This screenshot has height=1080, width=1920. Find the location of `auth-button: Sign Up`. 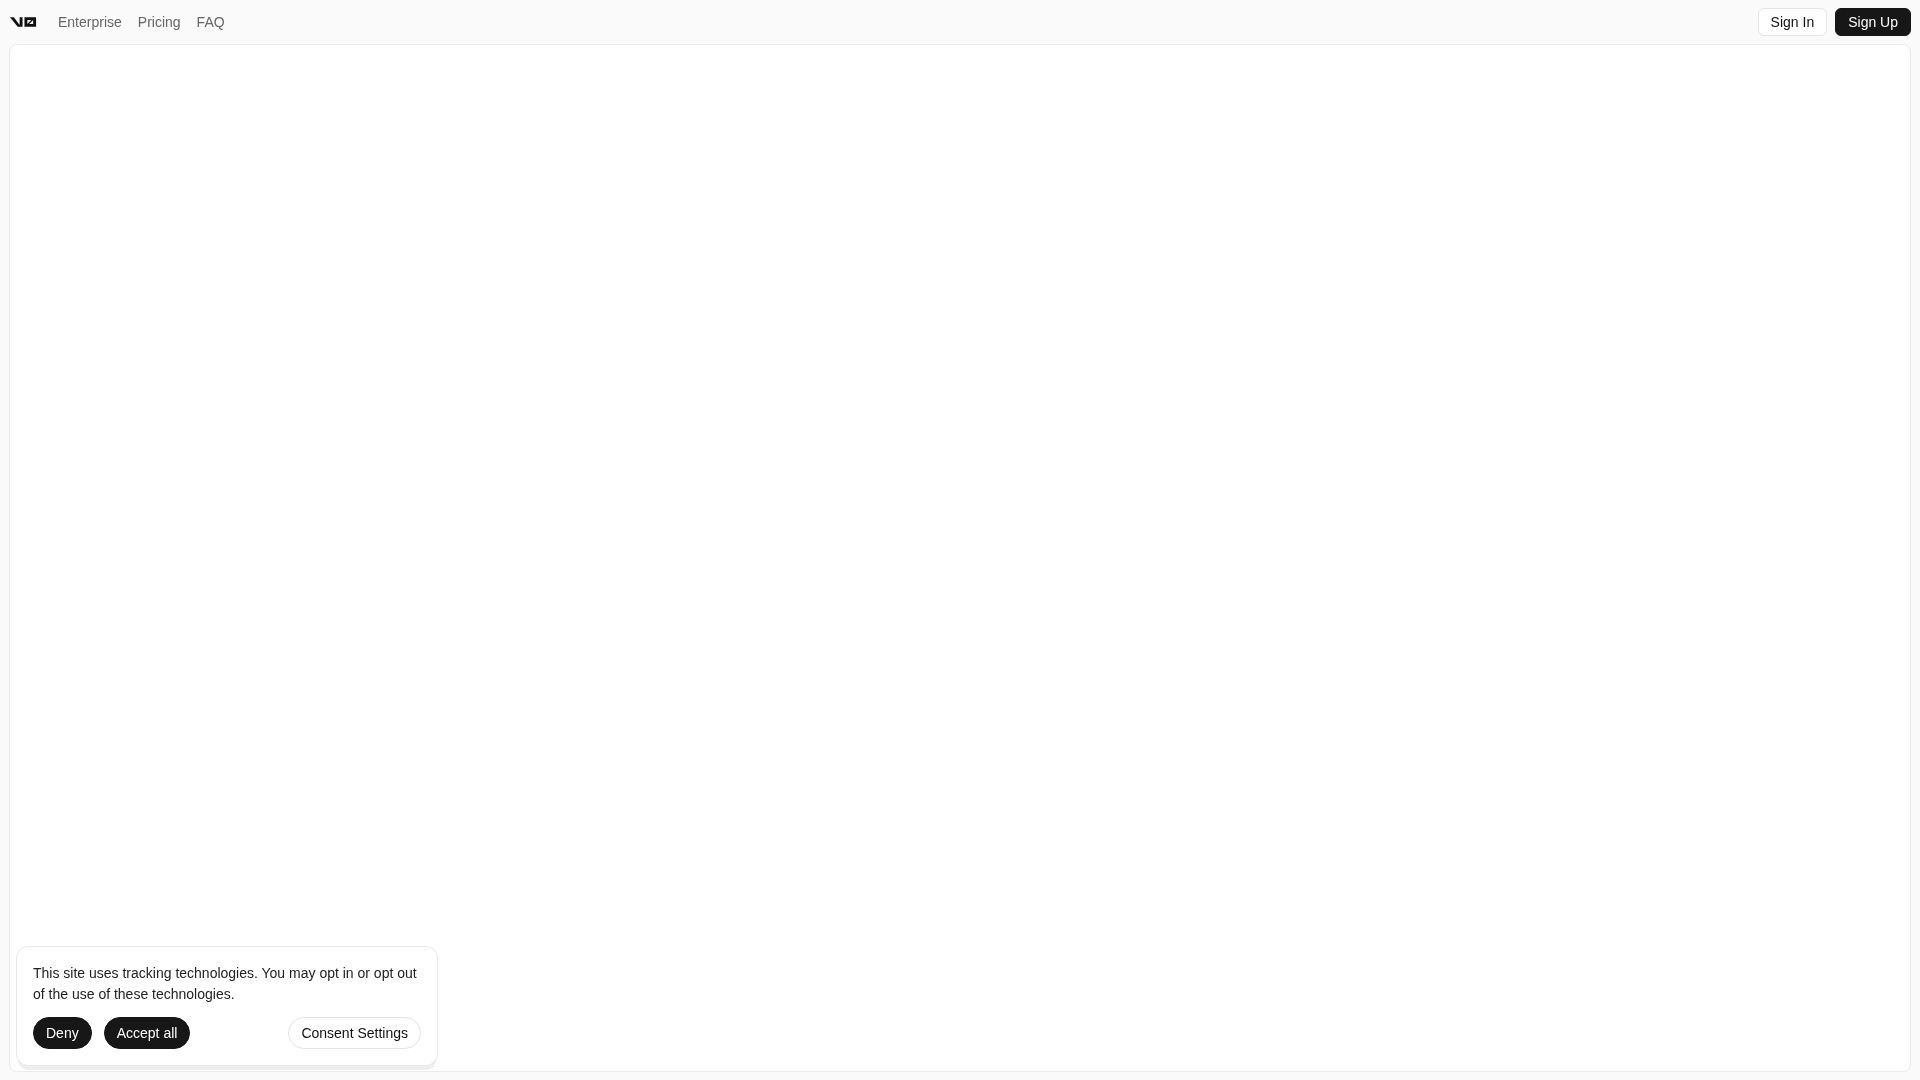

auth-button: Sign Up is located at coordinates (1873, 22).